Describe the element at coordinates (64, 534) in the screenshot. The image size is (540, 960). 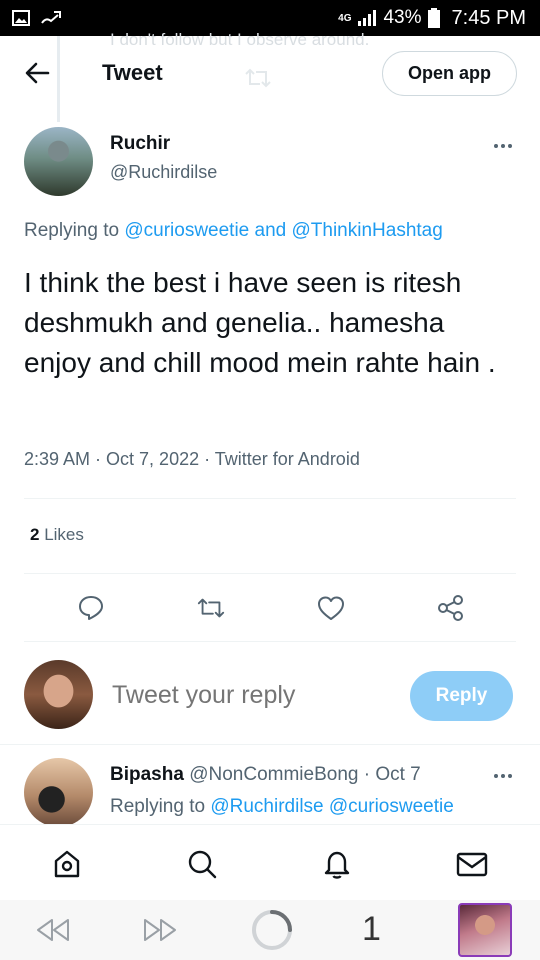
I see `likes-label: Likes` at that location.